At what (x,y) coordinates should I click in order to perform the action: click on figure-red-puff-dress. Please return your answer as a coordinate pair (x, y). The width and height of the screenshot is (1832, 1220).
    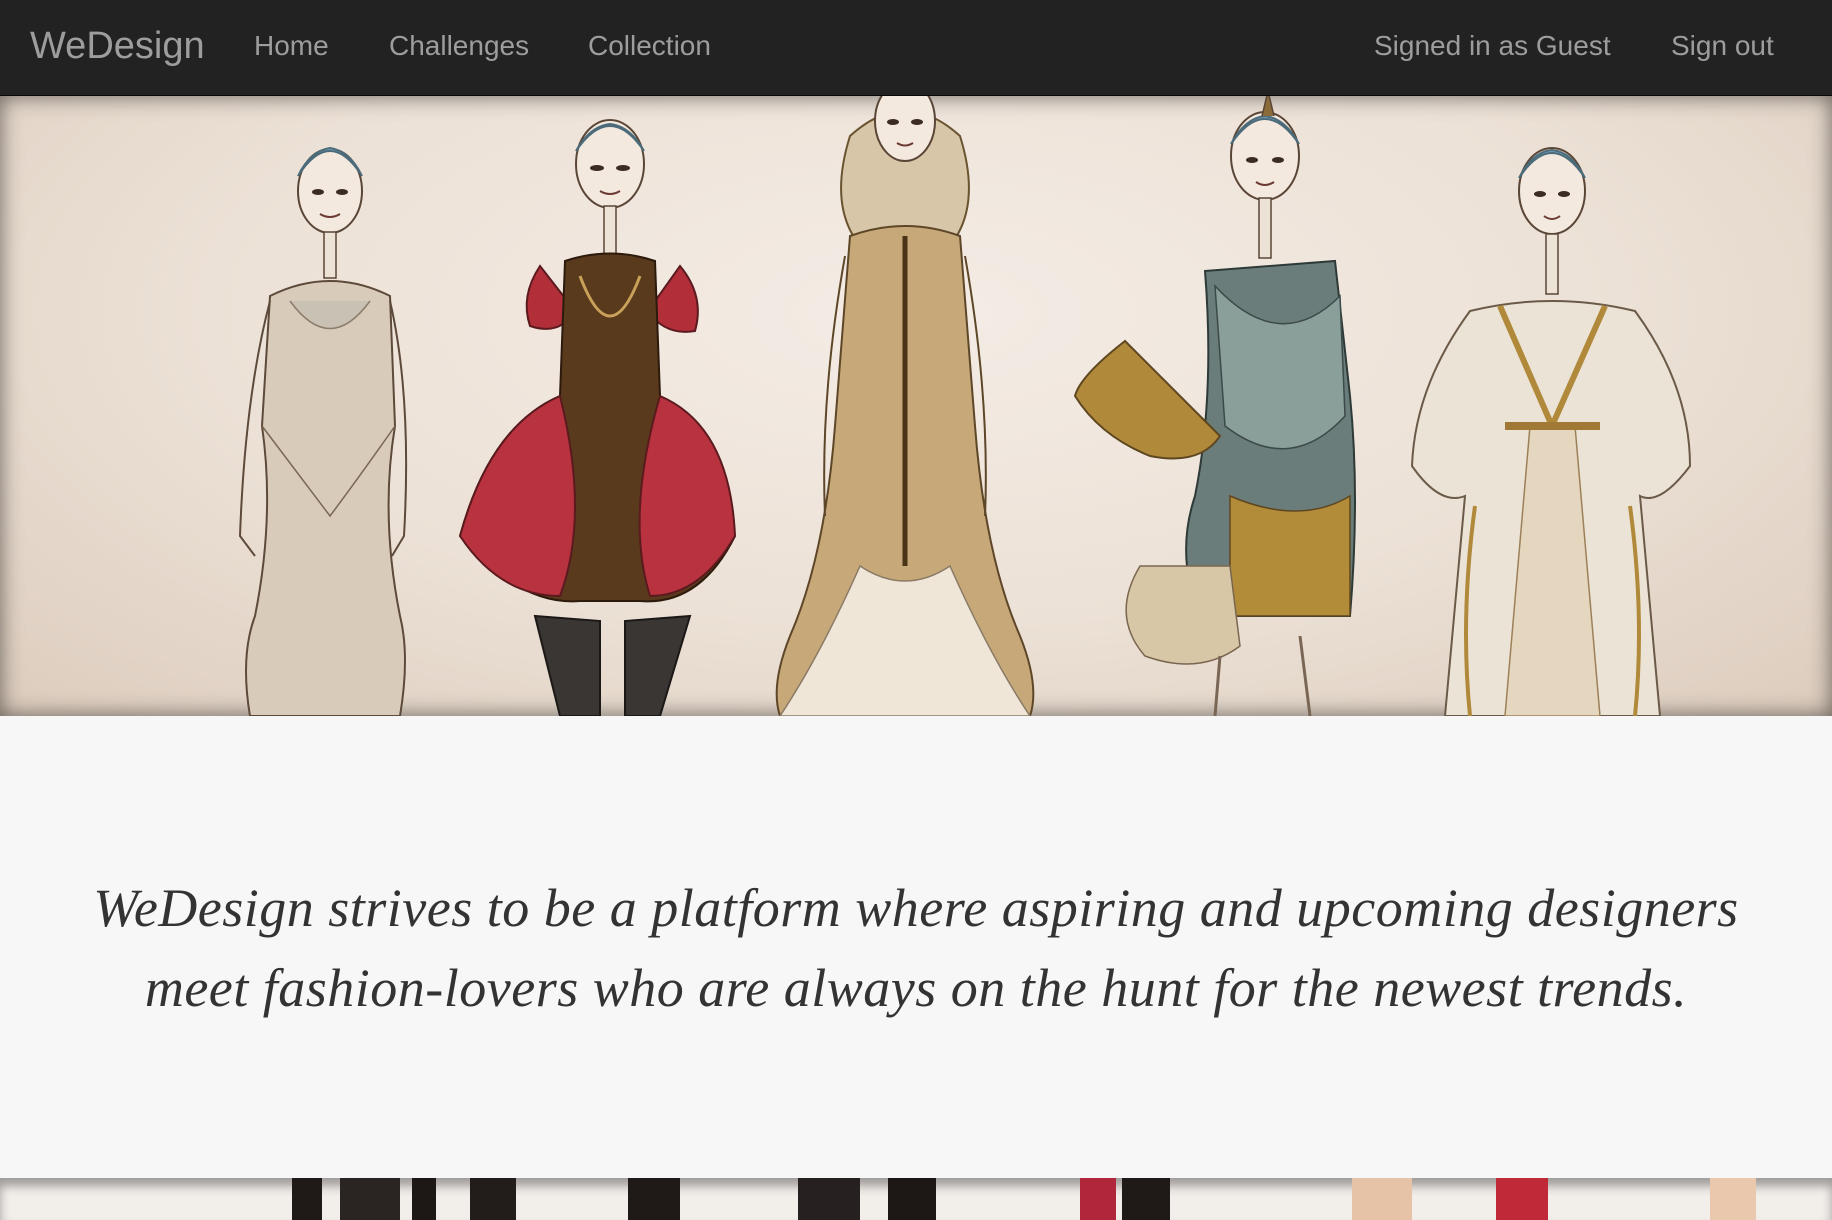
    Looking at the image, I should click on (597, 417).